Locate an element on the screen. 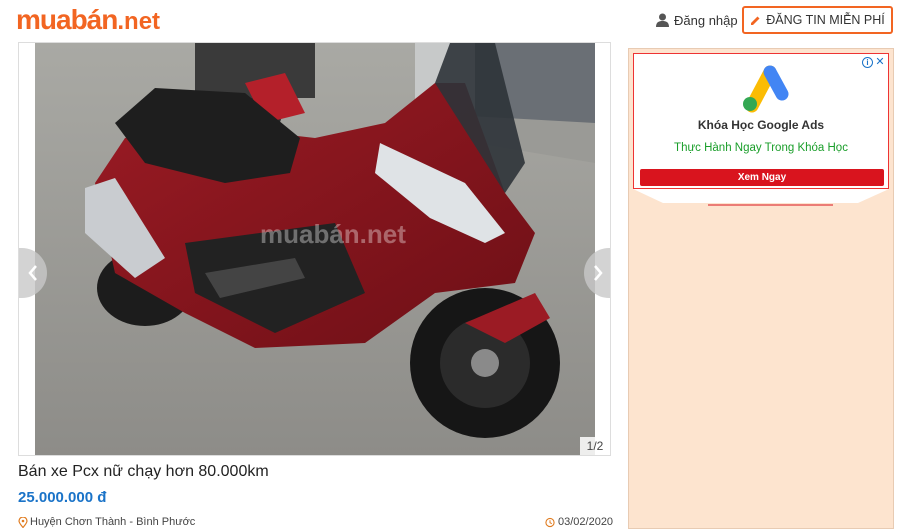 Image resolution: width=900 pixels, height=529 pixels. listing-price: 25.000.000 đ is located at coordinates (62, 497).